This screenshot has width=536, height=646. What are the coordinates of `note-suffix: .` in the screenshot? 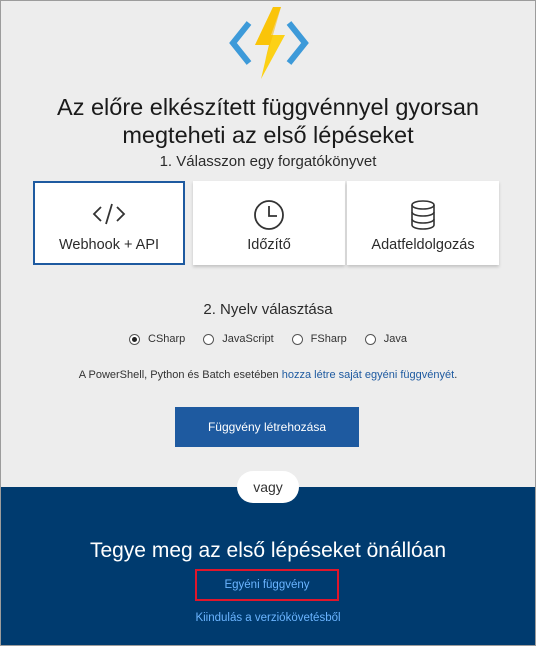 It's located at (456, 375).